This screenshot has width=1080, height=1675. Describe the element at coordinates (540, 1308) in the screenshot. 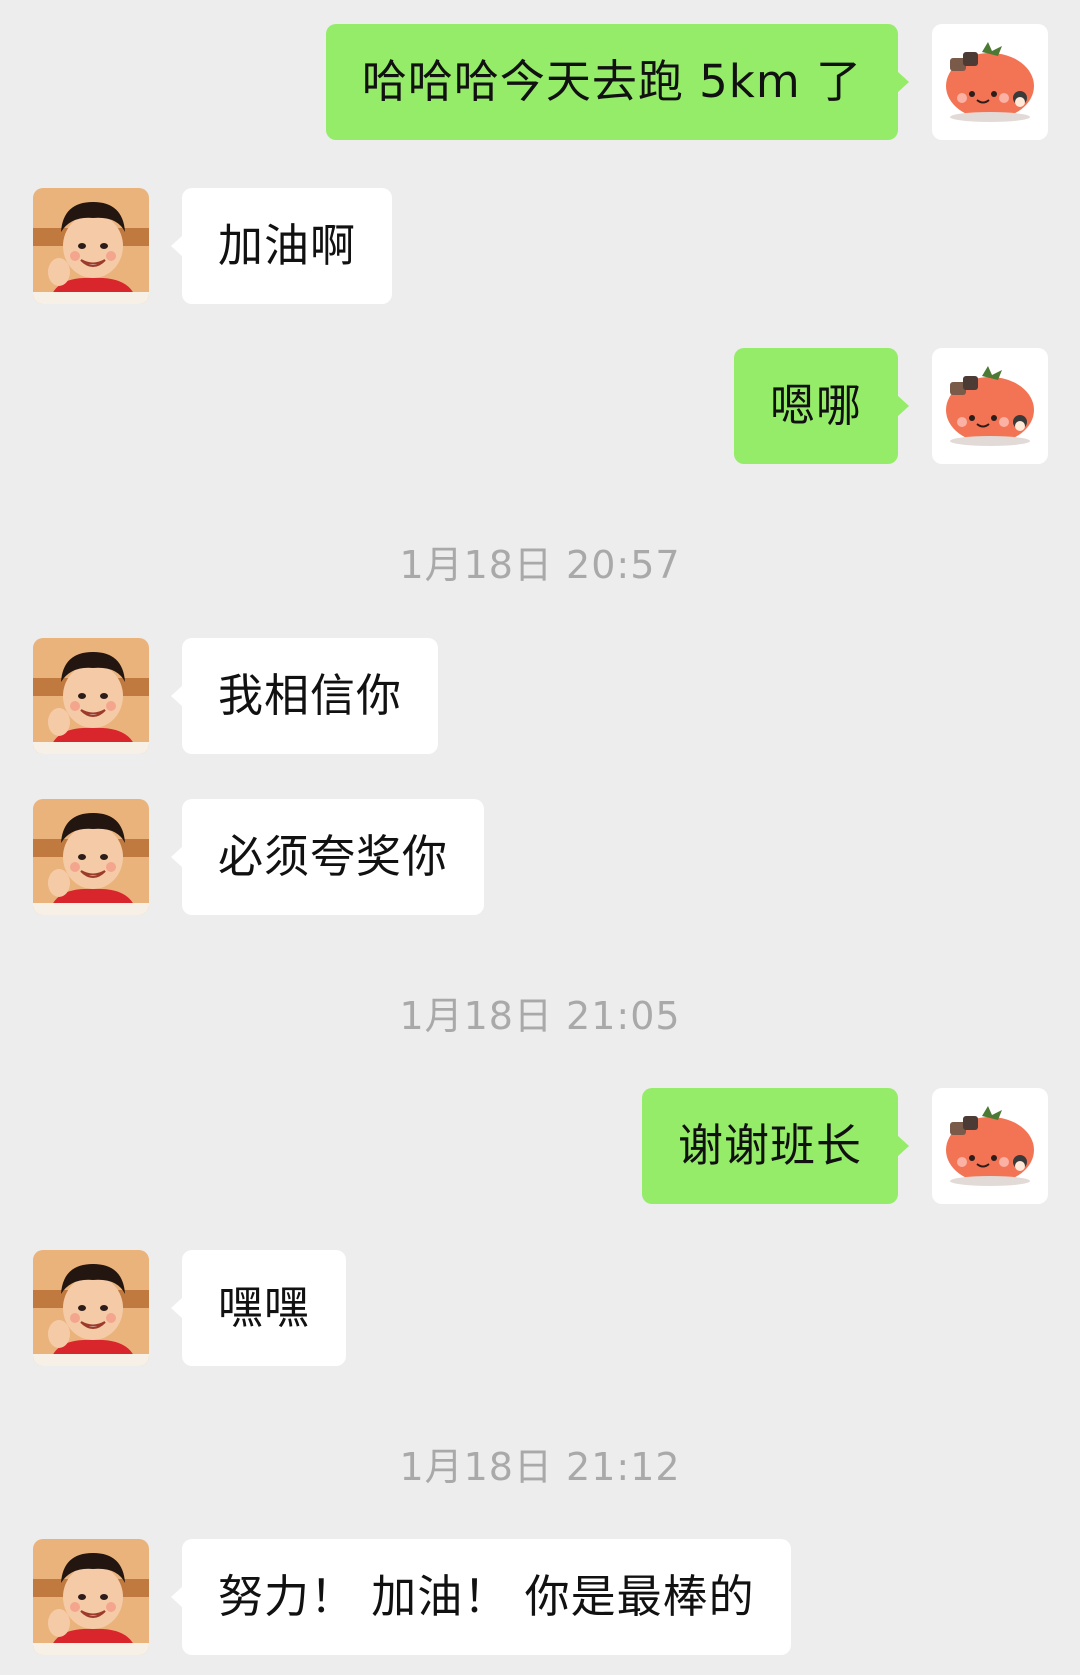

I see `message-row-received: 嘿嘿` at that location.